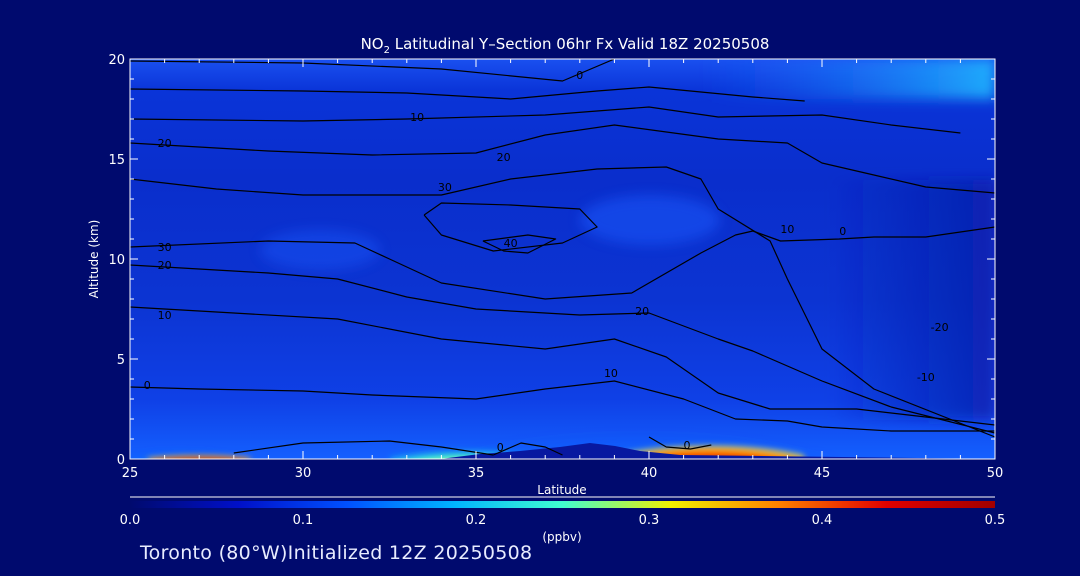 The width and height of the screenshot is (1080, 576). Describe the element at coordinates (476, 520) in the screenshot. I see `colorbar-tick-label: 0.2` at that location.